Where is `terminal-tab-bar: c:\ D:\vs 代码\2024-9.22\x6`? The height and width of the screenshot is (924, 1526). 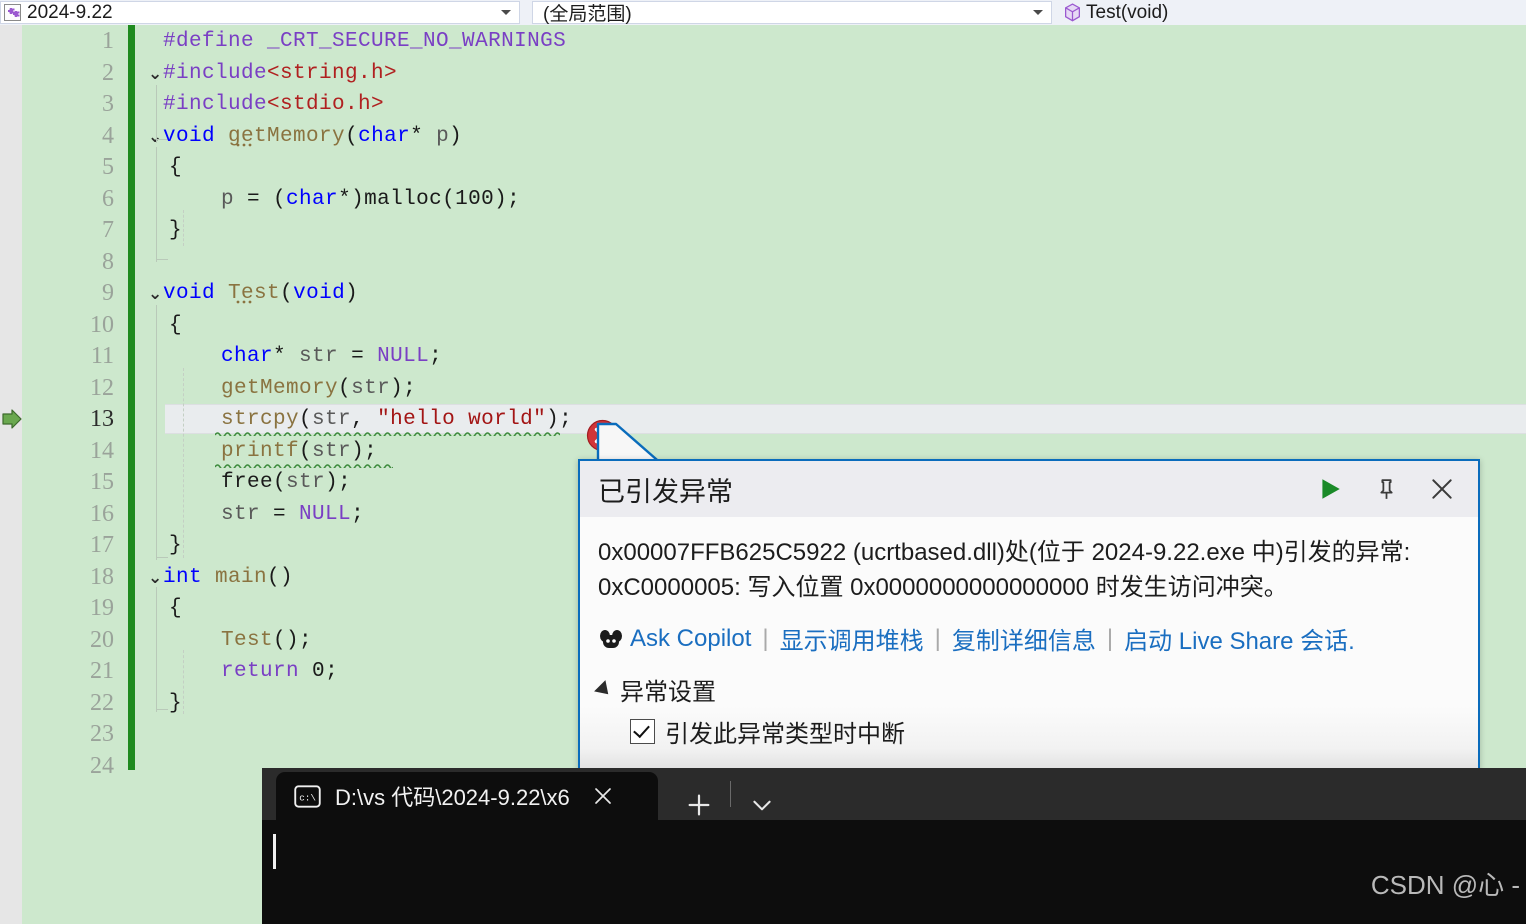 terminal-tab-bar: c:\ D:\vs 代码\2024-9.22\x6 is located at coordinates (894, 794).